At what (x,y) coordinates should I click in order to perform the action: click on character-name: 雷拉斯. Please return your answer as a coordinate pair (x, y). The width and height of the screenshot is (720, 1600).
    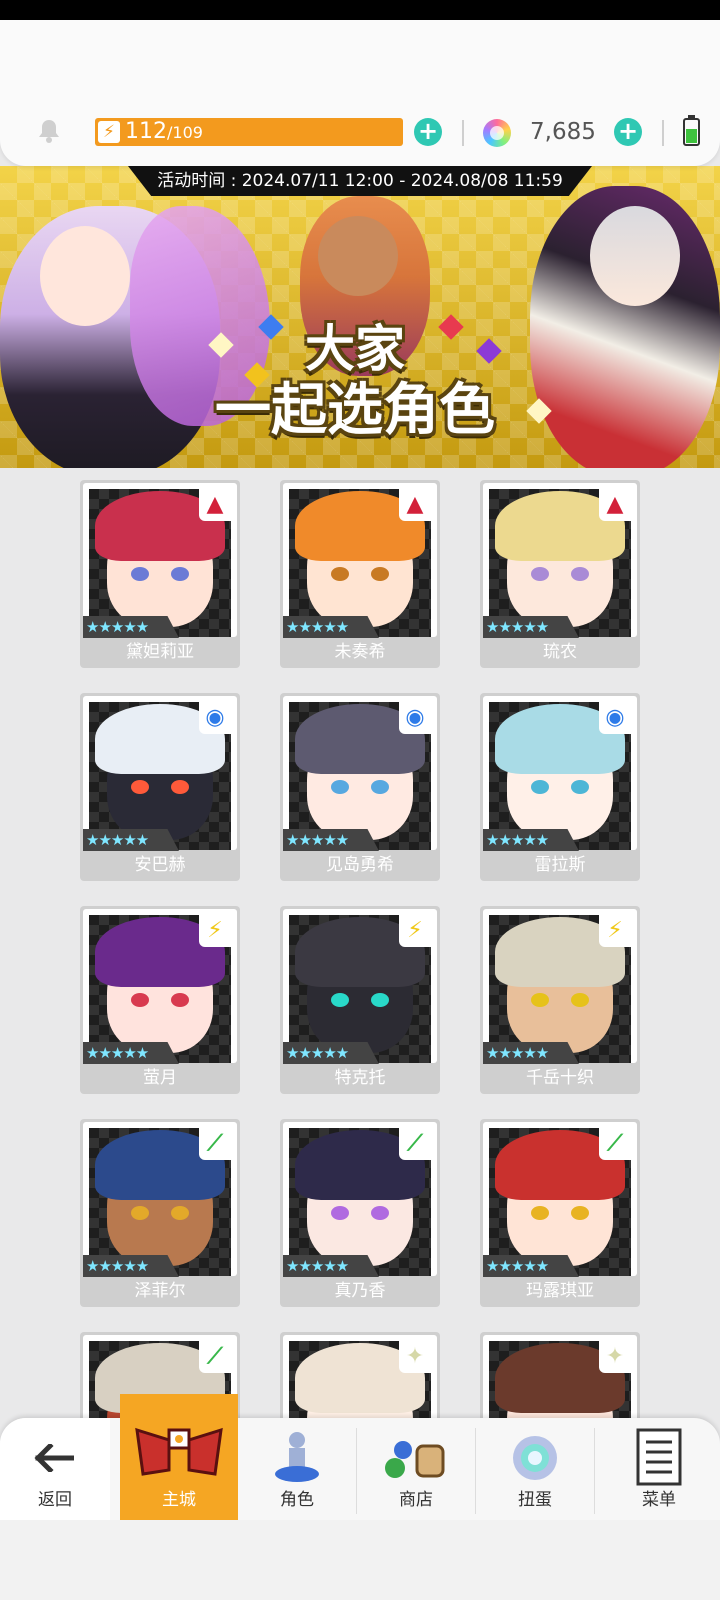
    Looking at the image, I should click on (560, 865).